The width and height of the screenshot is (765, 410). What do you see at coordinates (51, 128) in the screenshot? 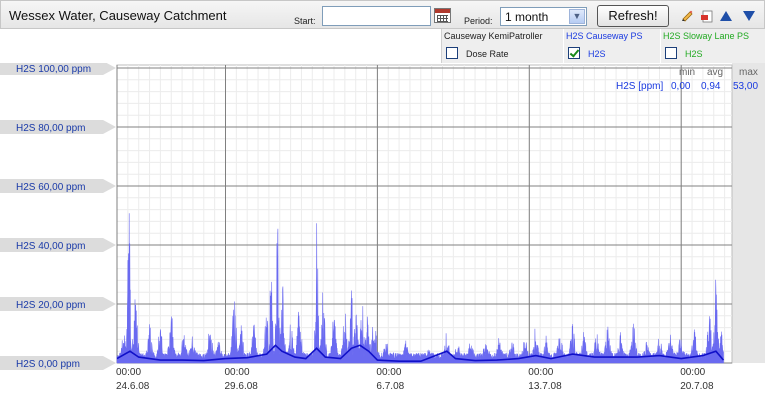
I see `y-tick-label: H2S 80,00 ppm` at bounding box center [51, 128].